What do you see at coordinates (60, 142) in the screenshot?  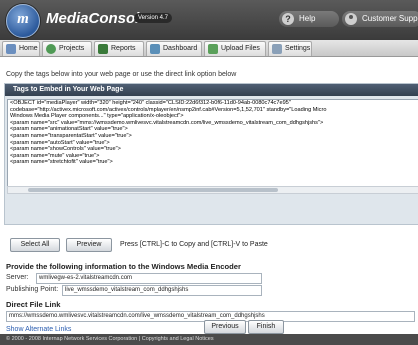 I see `code-line: <param name="autoStart" value="true">` at bounding box center [60, 142].